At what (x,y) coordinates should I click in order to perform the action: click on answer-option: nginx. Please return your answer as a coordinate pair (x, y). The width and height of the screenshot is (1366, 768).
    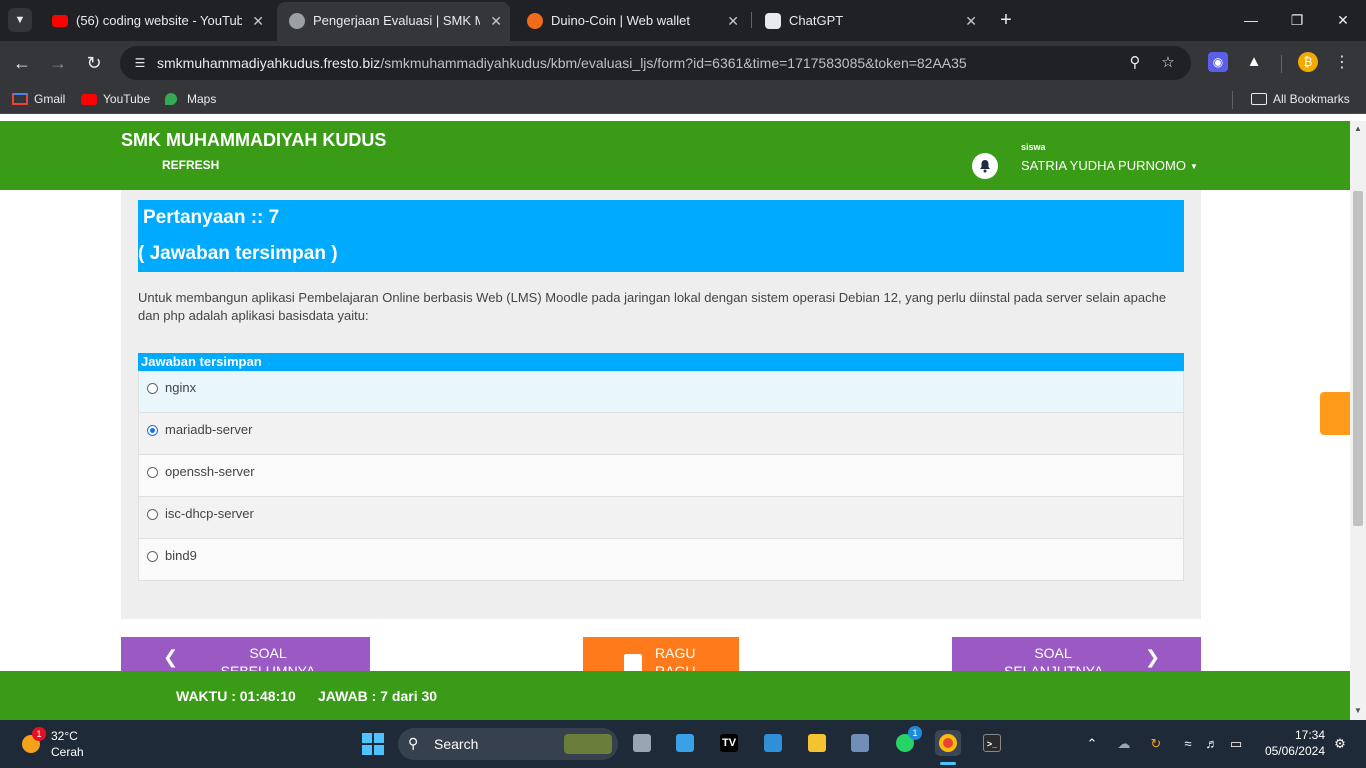
    Looking at the image, I should click on (661, 392).